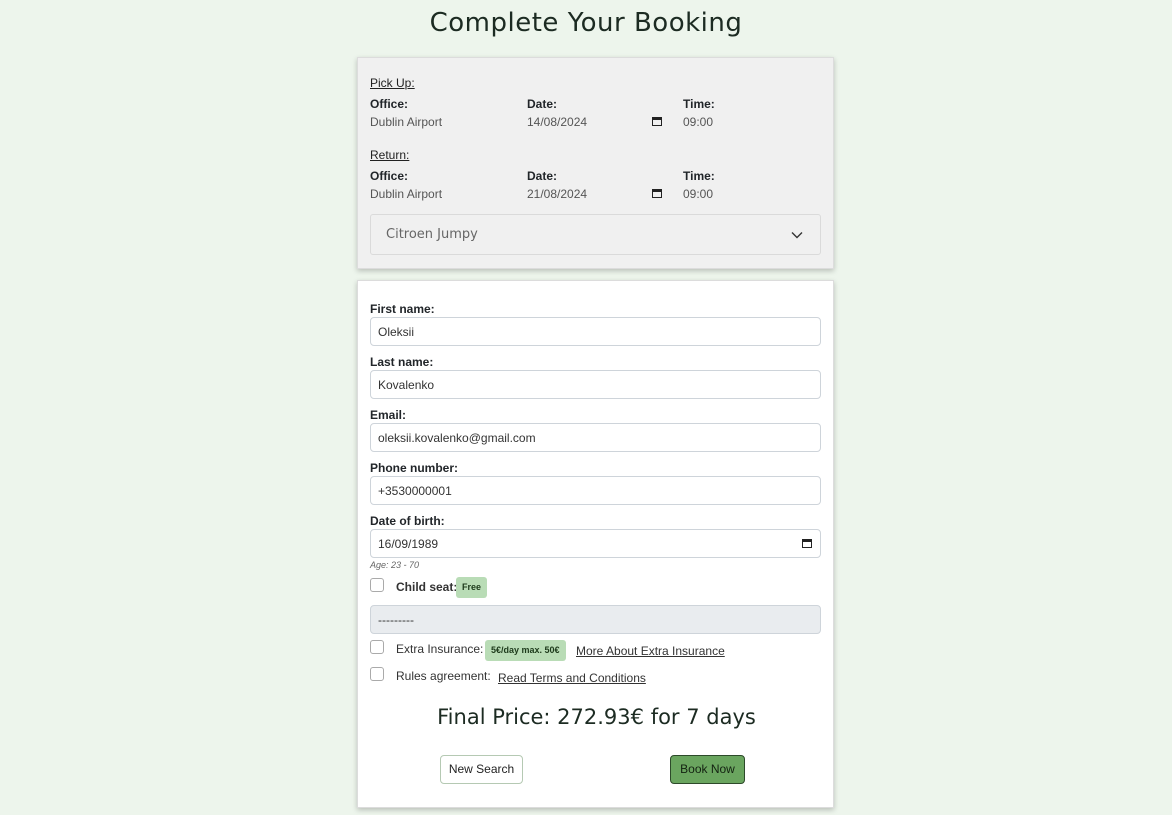 The height and width of the screenshot is (815, 1172). I want to click on child-seat-badge: Free, so click(472, 587).